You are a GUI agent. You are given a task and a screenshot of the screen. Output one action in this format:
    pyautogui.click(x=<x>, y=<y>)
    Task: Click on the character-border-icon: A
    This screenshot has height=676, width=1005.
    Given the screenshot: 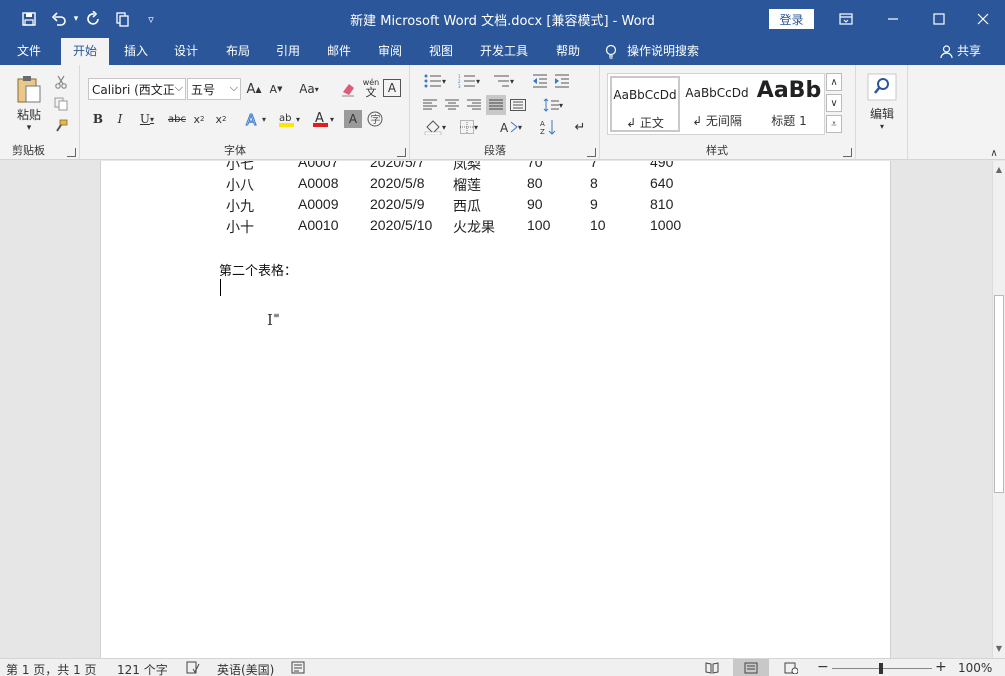 What is the action you would take?
    pyautogui.click(x=392, y=88)
    